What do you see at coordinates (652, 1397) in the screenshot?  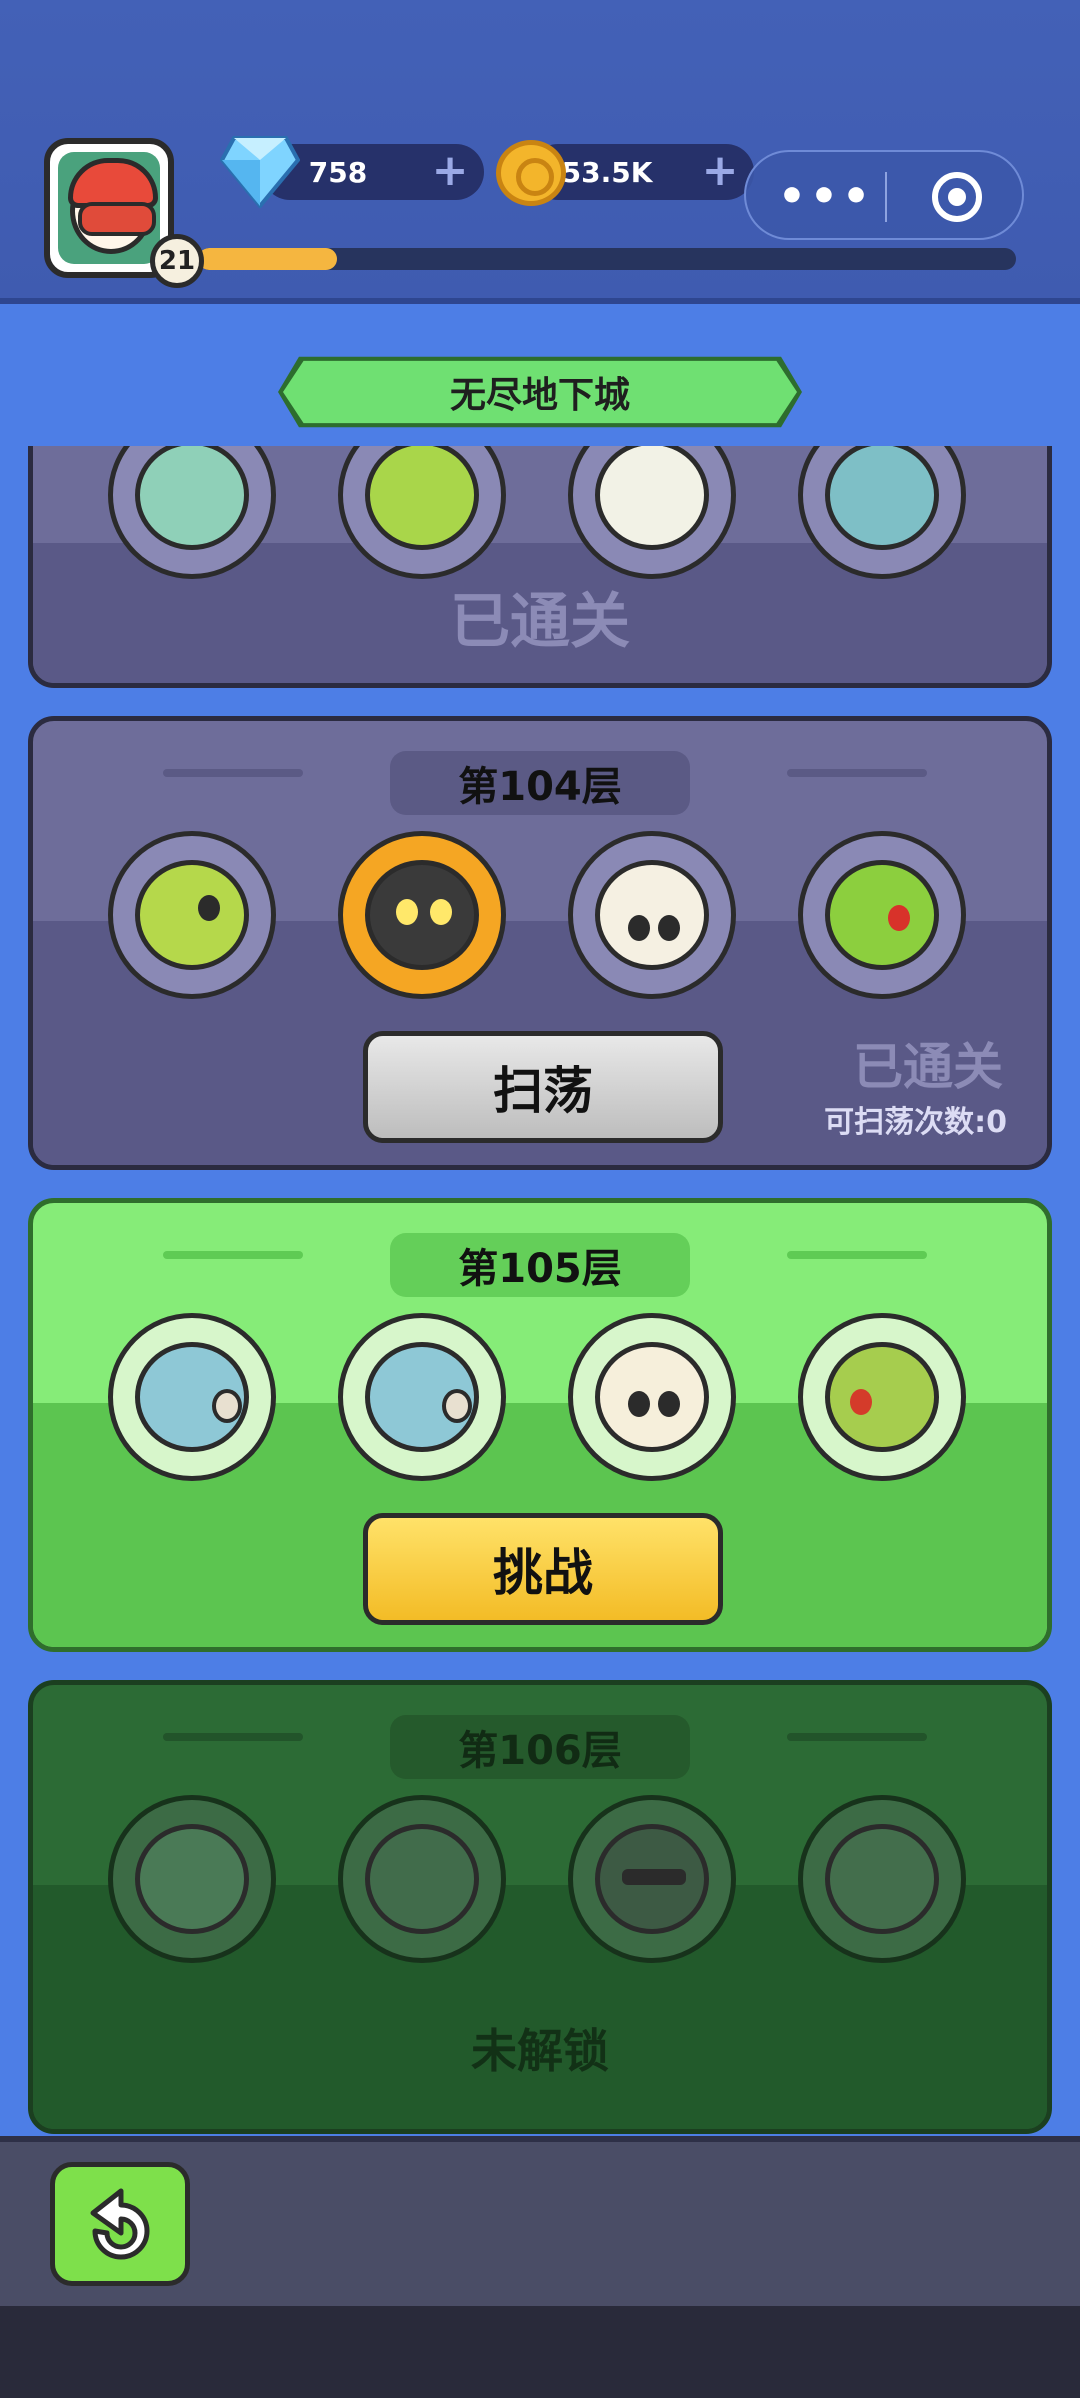 I see `monster-chef-skull` at bounding box center [652, 1397].